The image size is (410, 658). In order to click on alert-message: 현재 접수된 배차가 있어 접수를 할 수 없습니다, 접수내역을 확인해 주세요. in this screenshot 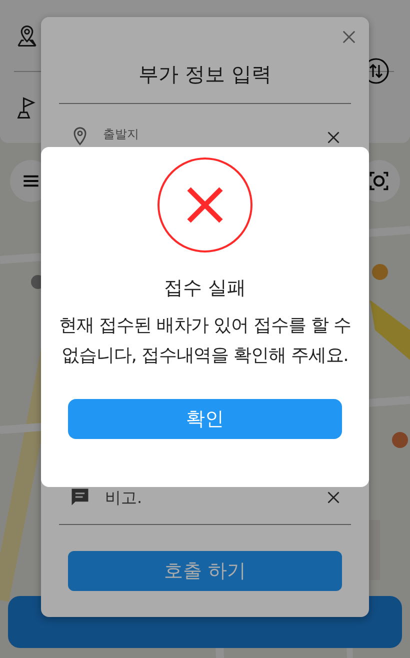, I will do `click(205, 341)`.